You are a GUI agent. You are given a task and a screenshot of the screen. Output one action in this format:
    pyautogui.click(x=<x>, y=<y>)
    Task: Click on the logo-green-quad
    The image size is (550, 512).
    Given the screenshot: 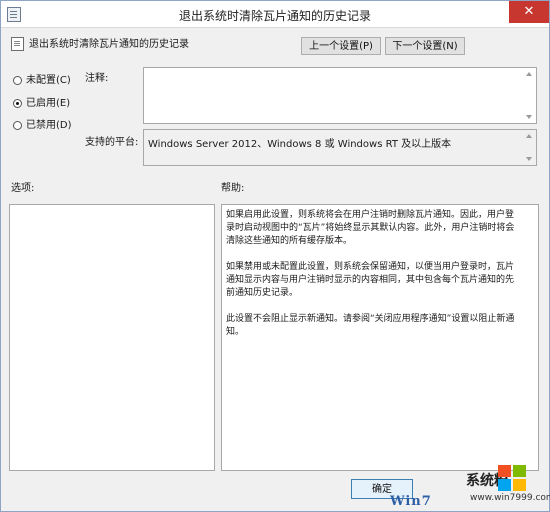 What is the action you would take?
    pyautogui.click(x=519, y=471)
    